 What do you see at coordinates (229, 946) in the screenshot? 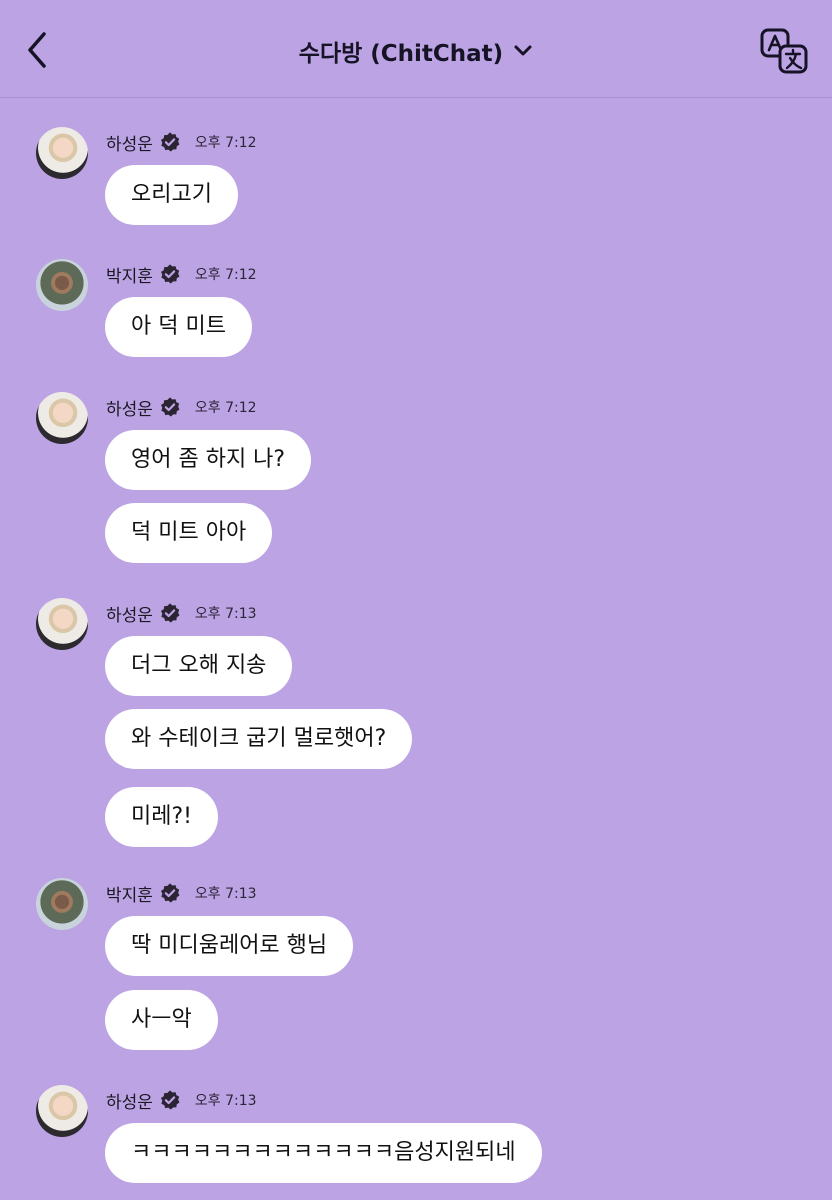
I see `message-bubble: 딱 미디움레어로 행님` at bounding box center [229, 946].